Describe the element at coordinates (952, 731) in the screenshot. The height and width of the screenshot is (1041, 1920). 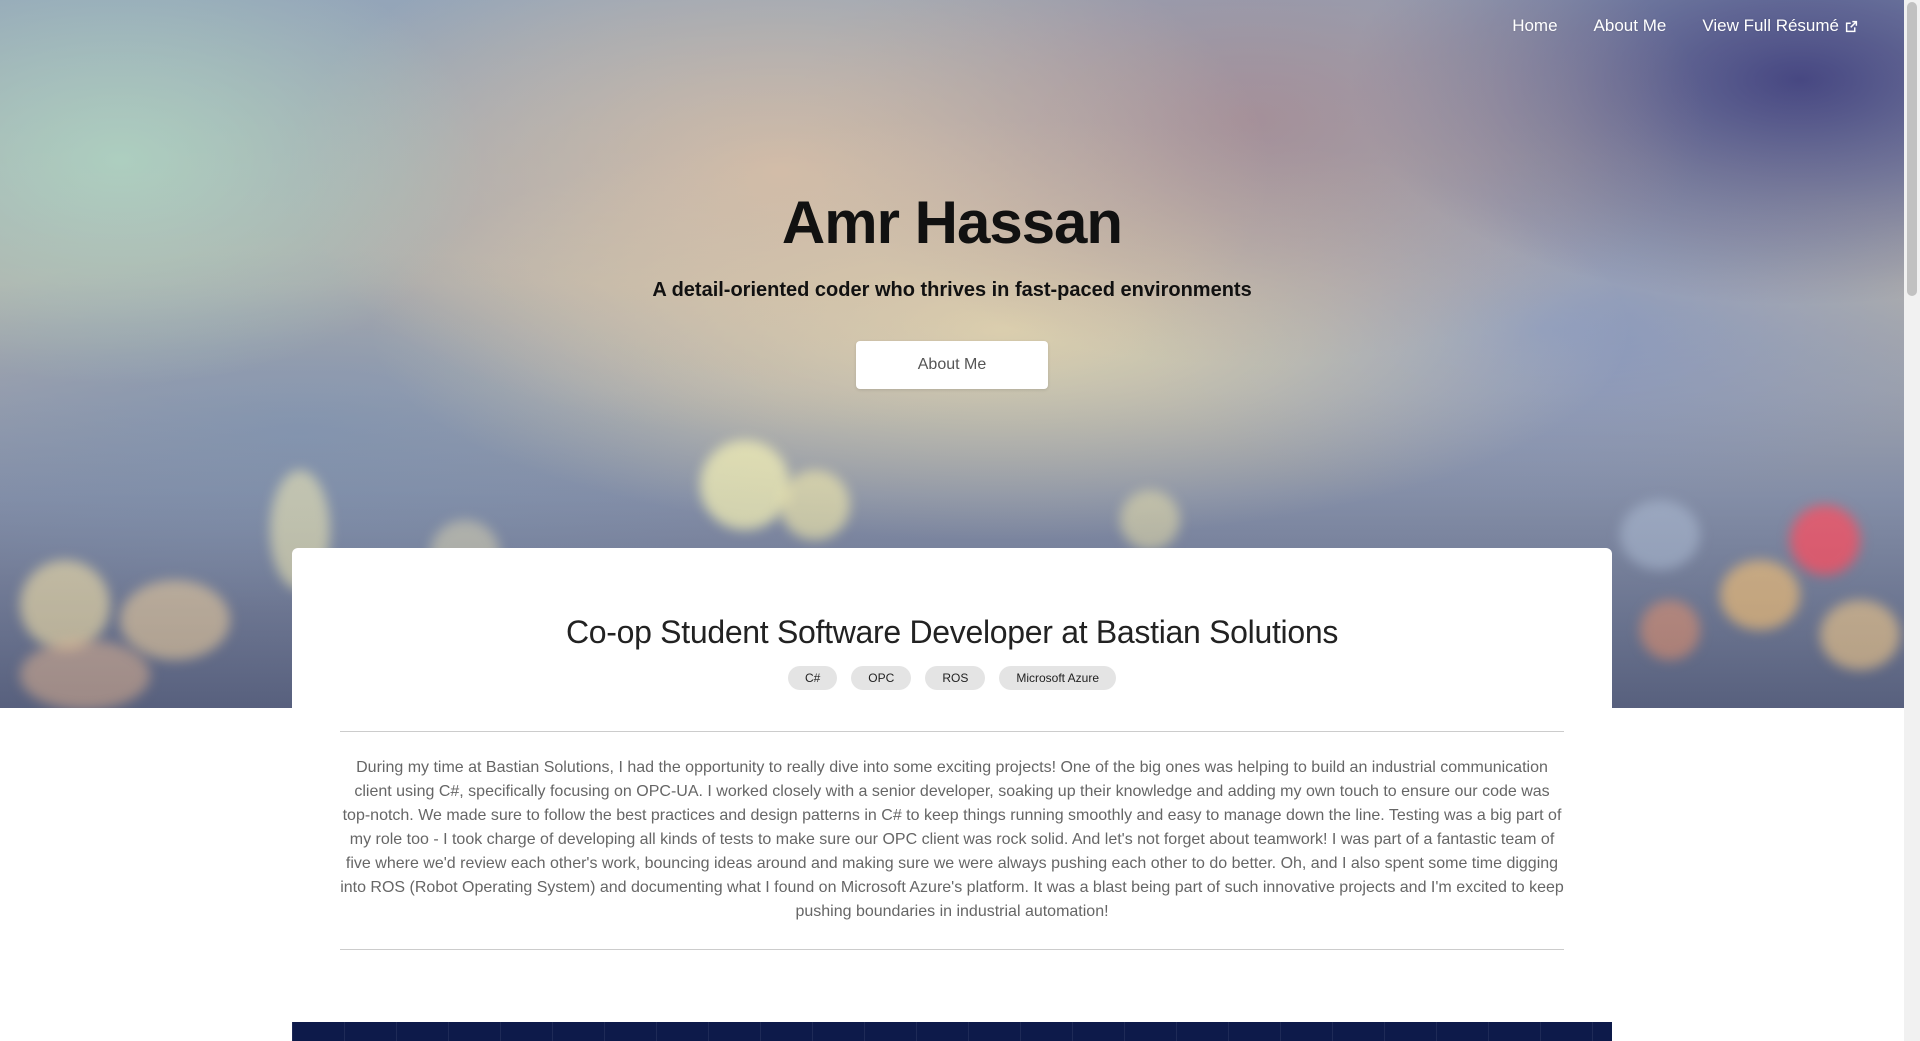
I see `top-divider` at that location.